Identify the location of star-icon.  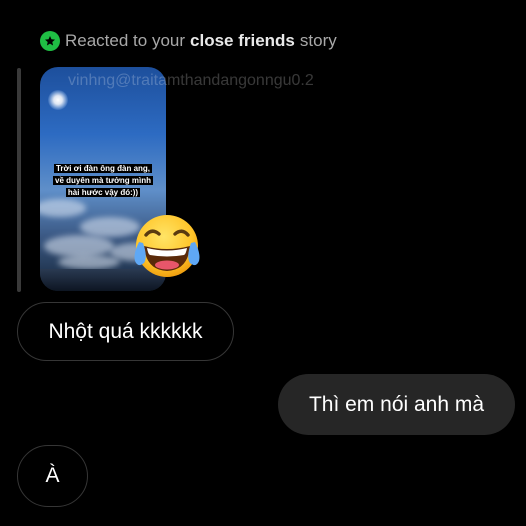
(50, 41).